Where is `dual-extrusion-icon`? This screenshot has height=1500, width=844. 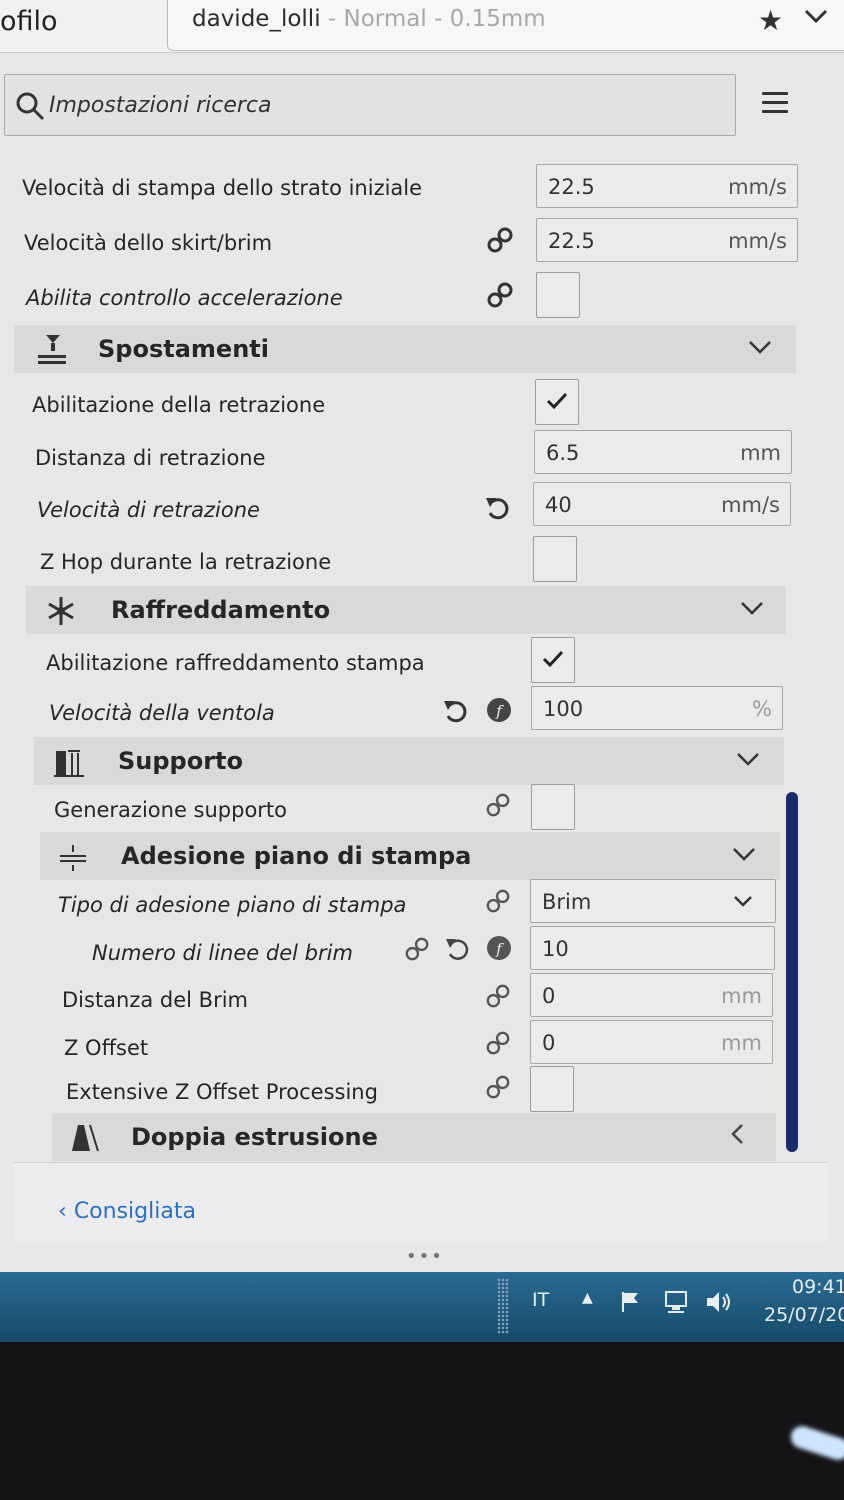 dual-extrusion-icon is located at coordinates (85, 1138).